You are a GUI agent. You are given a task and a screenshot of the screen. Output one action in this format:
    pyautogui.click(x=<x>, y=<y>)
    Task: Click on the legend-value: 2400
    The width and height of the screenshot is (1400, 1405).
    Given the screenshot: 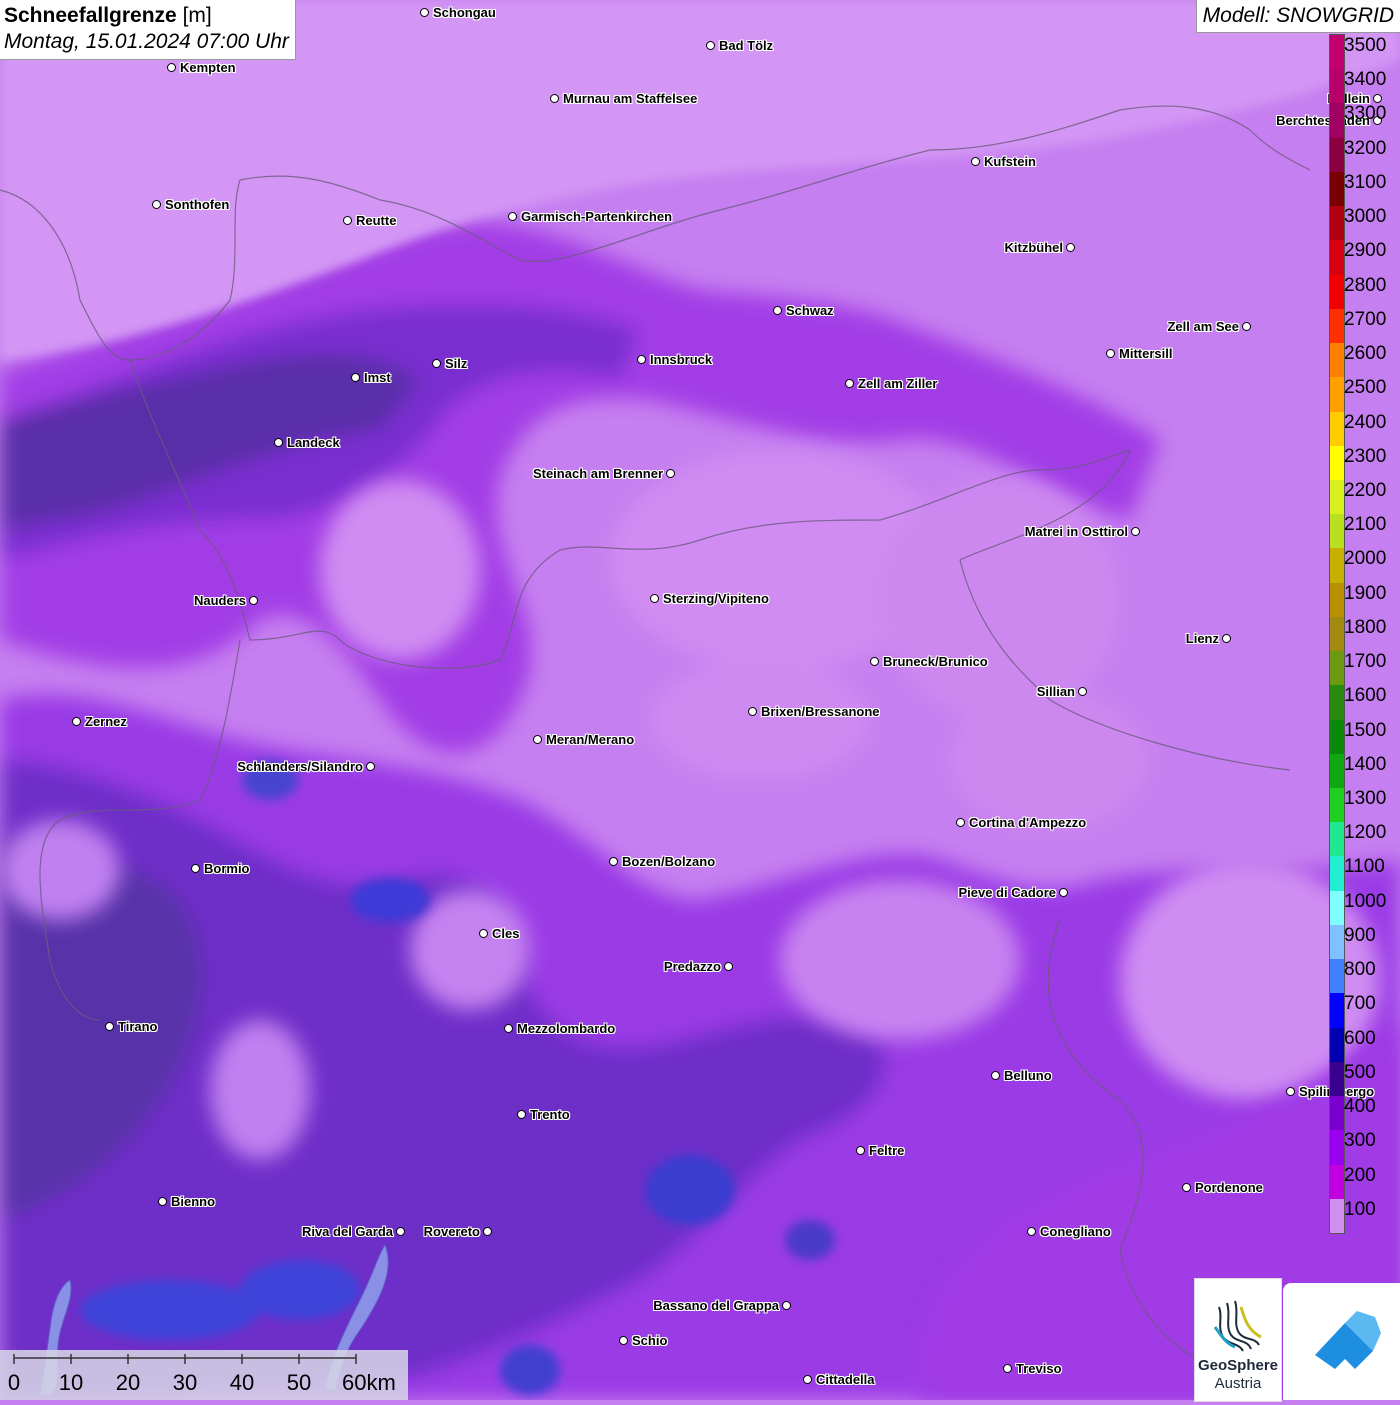 What is the action you would take?
    pyautogui.click(x=1365, y=422)
    